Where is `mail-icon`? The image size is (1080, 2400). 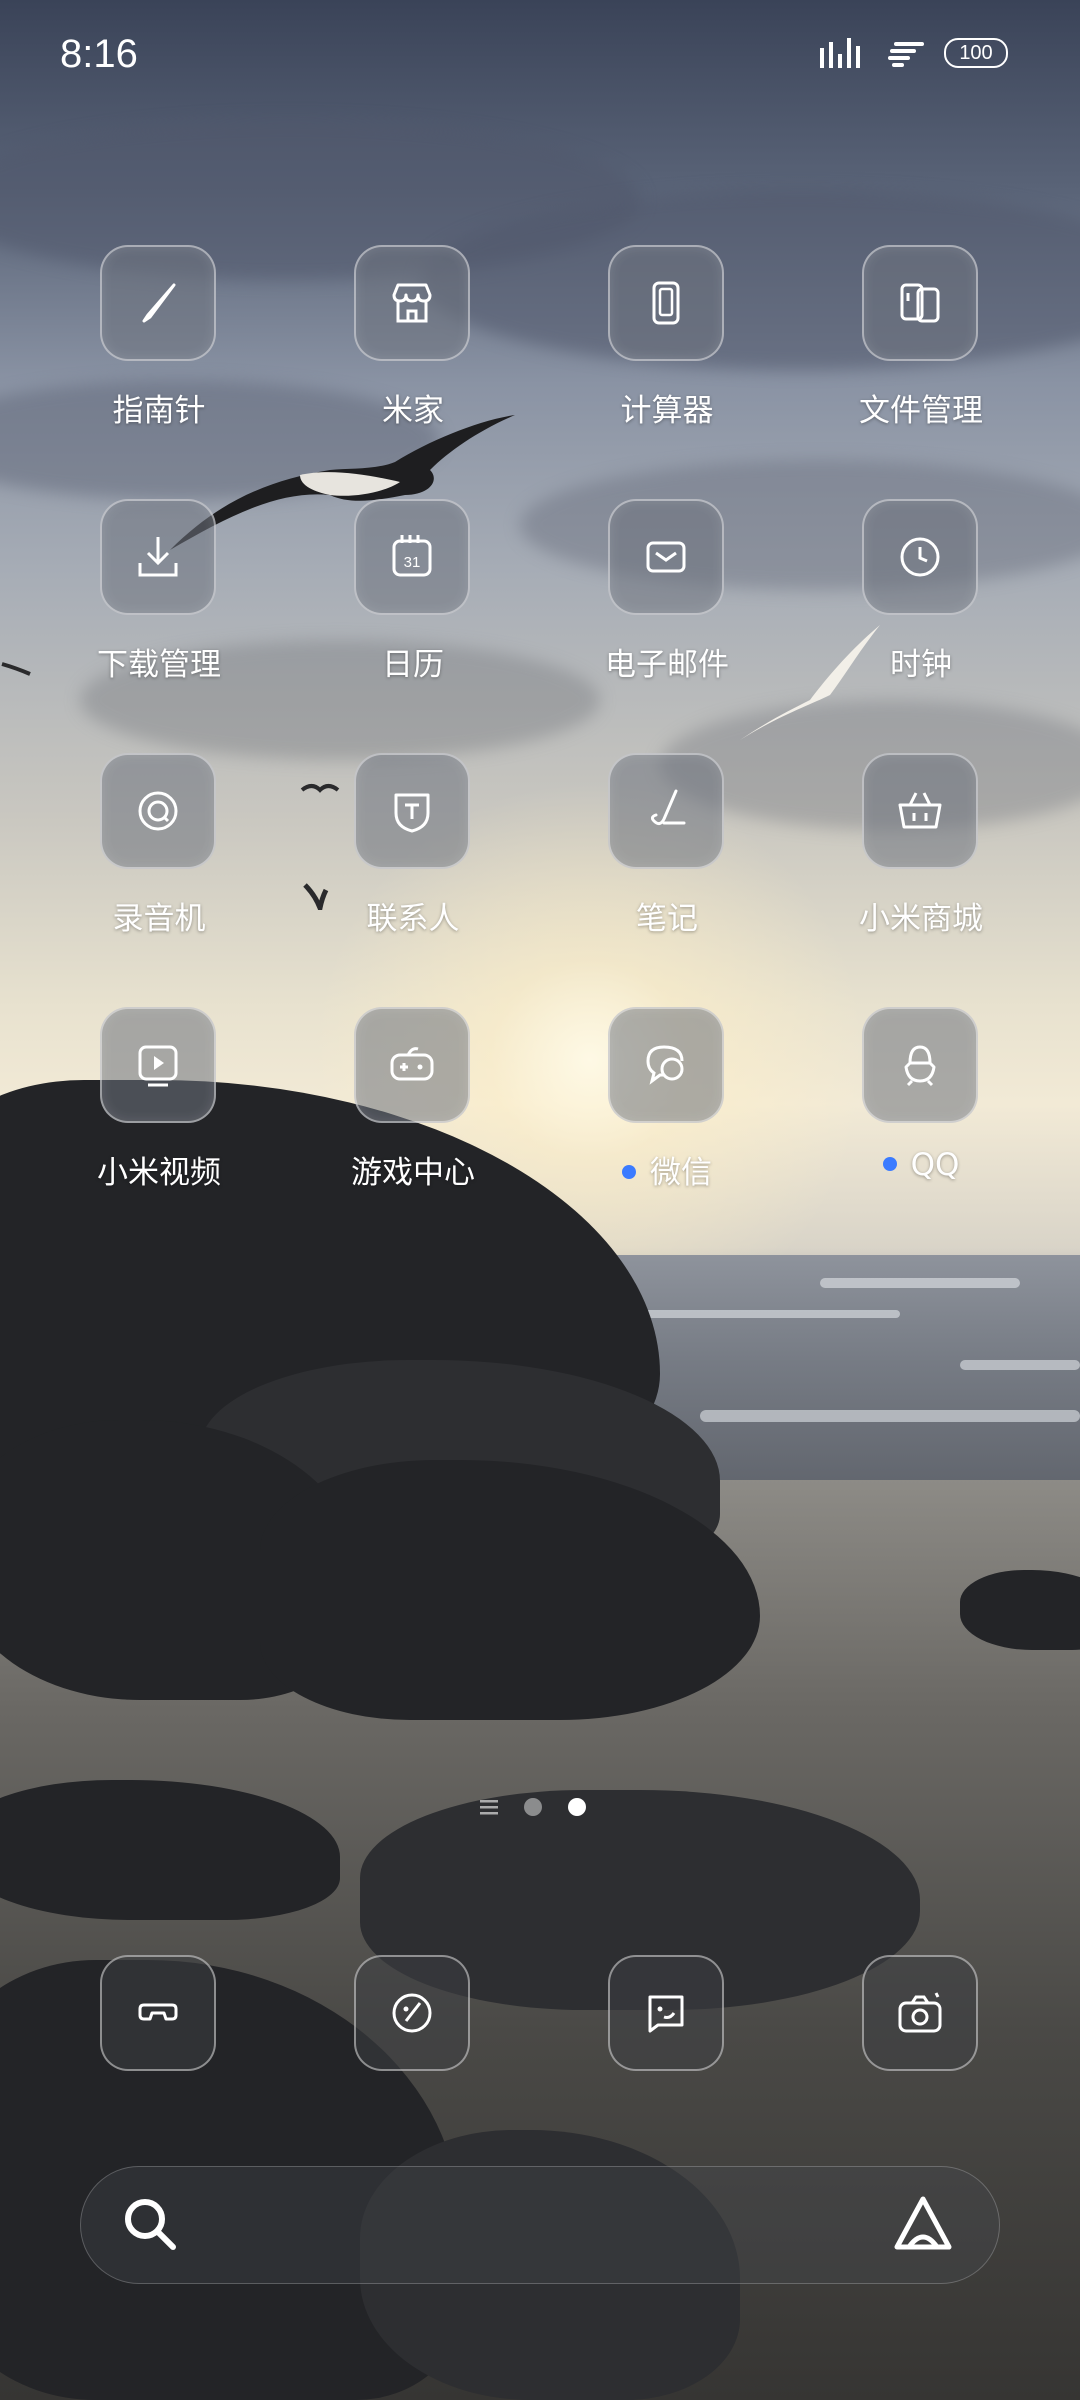
mail-icon is located at coordinates (666, 557).